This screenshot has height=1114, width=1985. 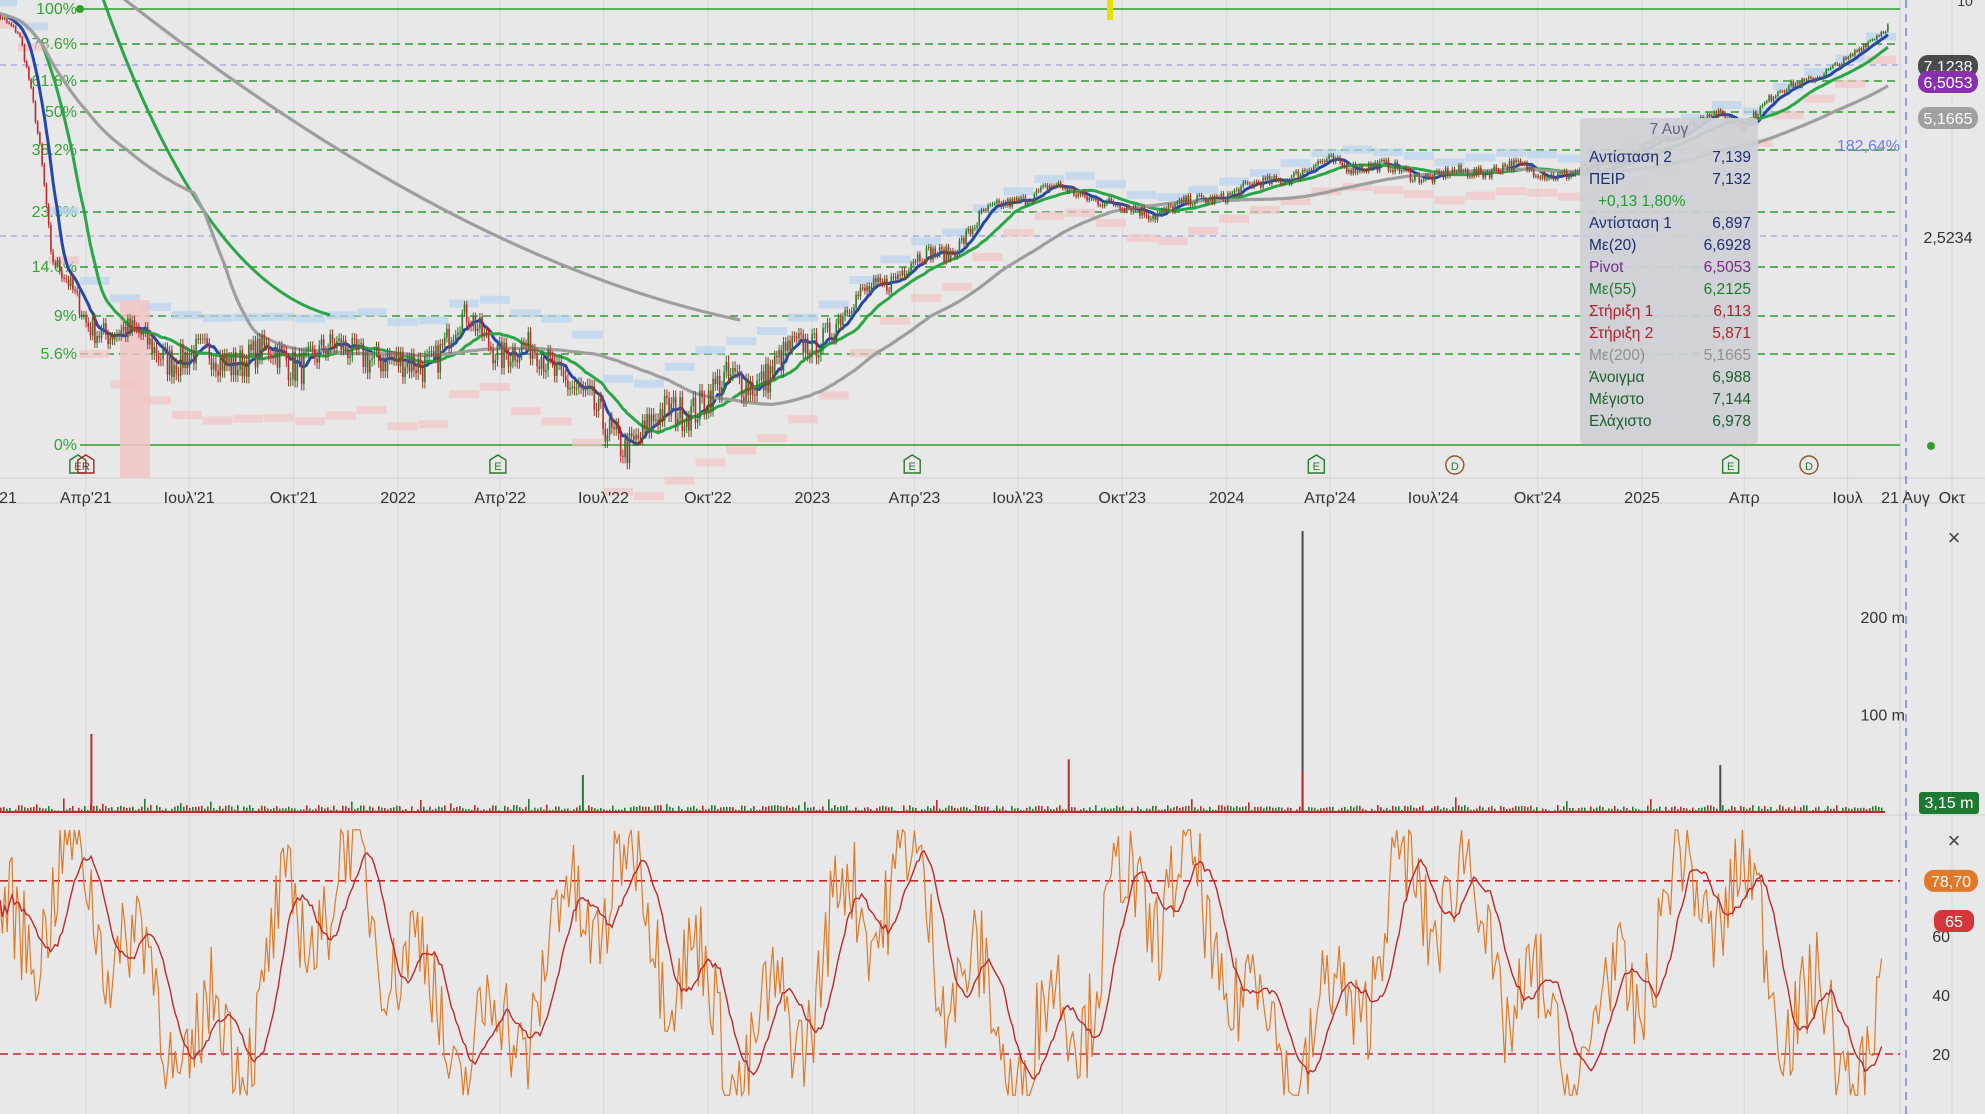 I want to click on tooltip-row-value: 6,5053, so click(x=1727, y=267).